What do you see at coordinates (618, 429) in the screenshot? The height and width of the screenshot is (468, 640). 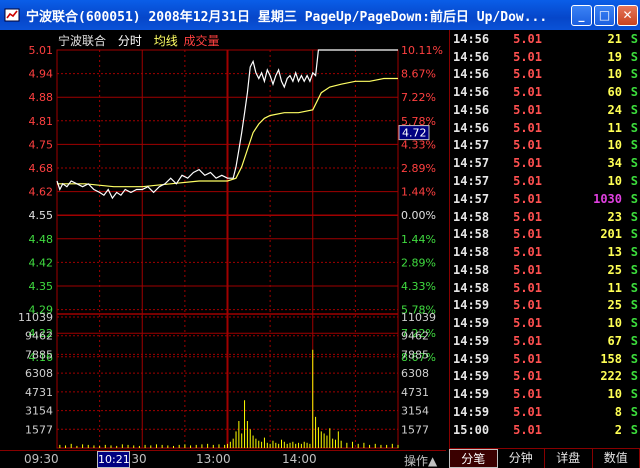 I see `trade-volume: 2` at bounding box center [618, 429].